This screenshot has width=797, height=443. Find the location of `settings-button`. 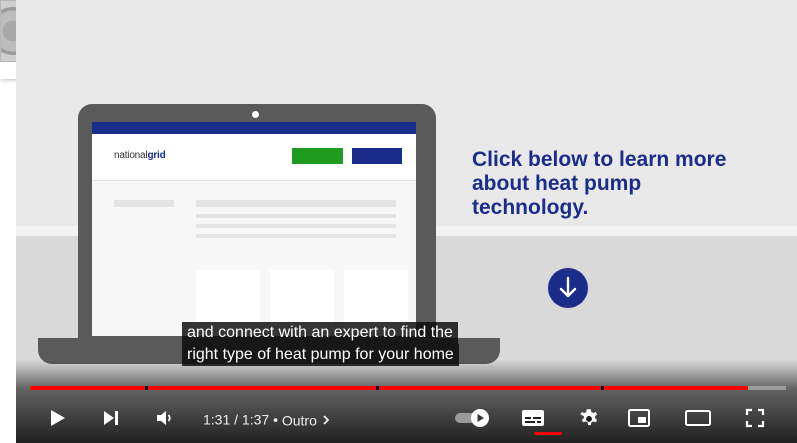

settings-button is located at coordinates (589, 418).